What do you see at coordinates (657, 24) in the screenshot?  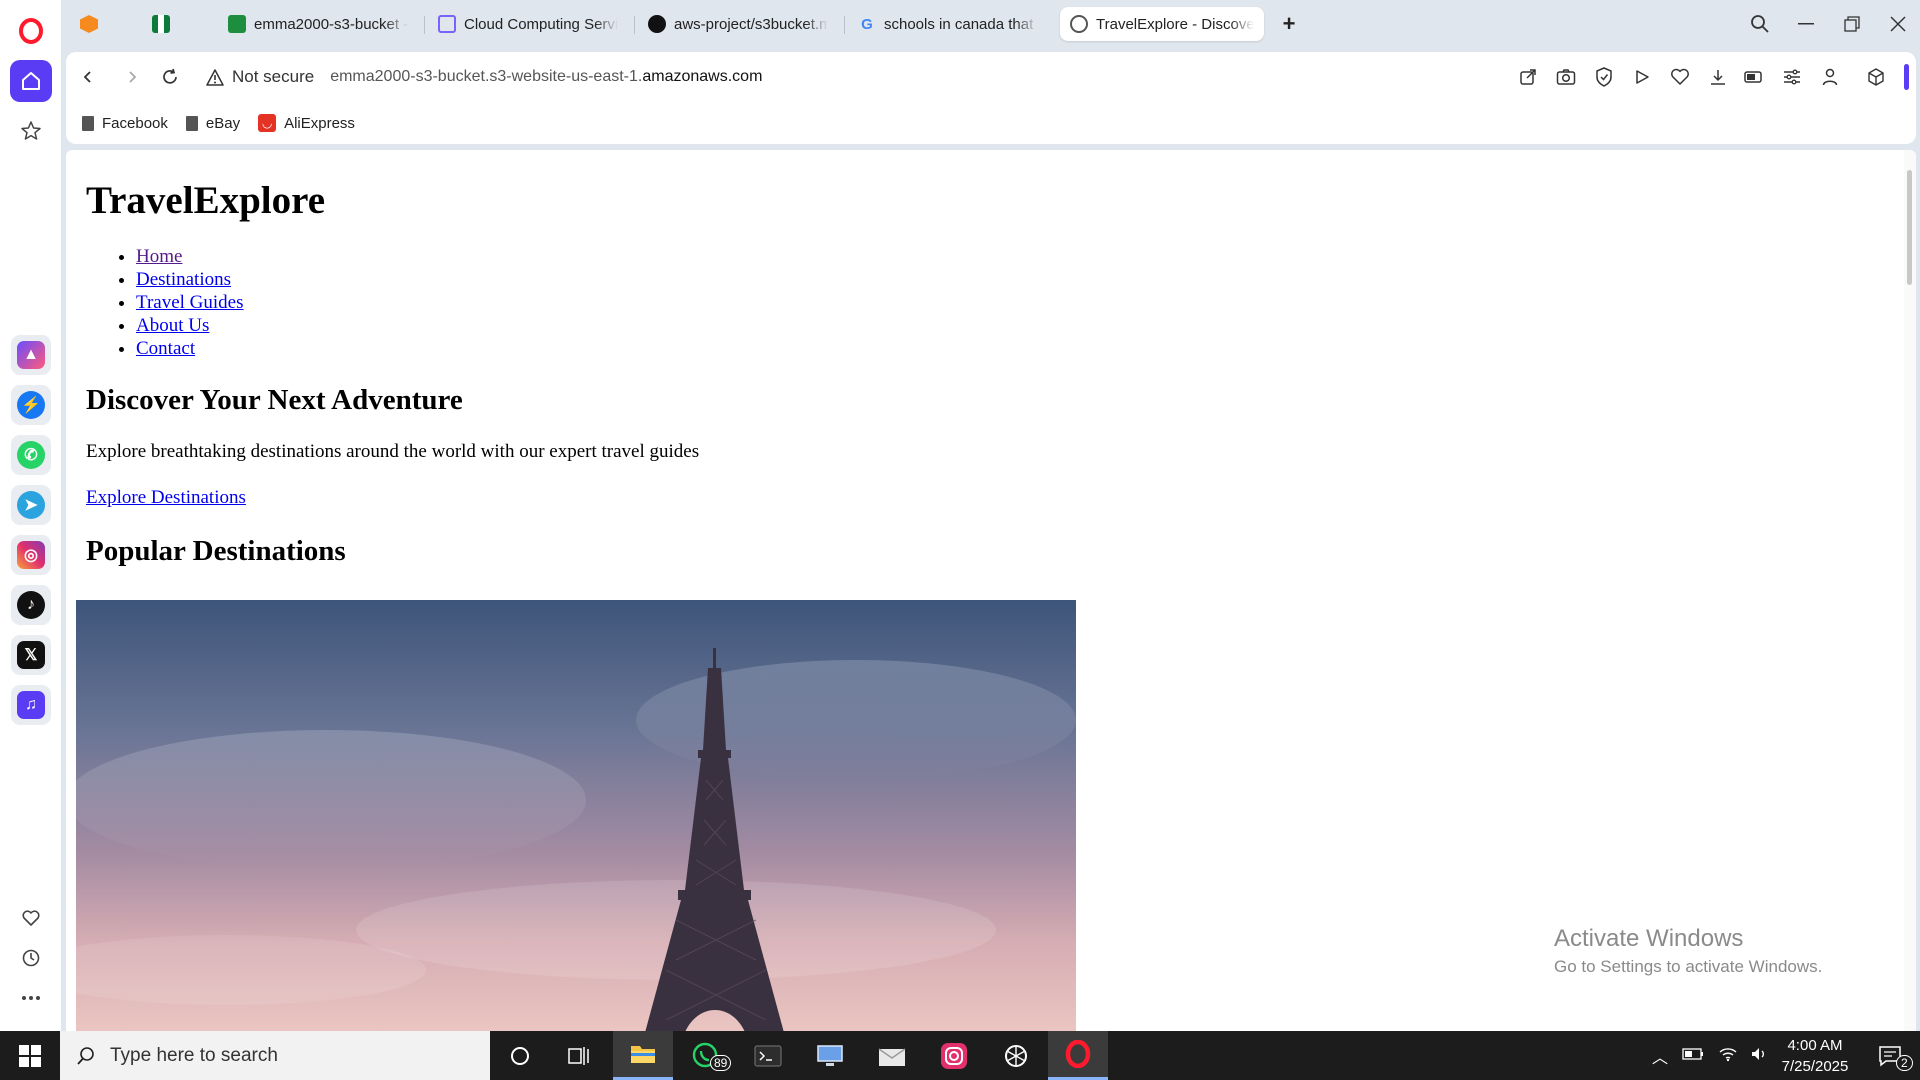 I see `github-icon` at bounding box center [657, 24].